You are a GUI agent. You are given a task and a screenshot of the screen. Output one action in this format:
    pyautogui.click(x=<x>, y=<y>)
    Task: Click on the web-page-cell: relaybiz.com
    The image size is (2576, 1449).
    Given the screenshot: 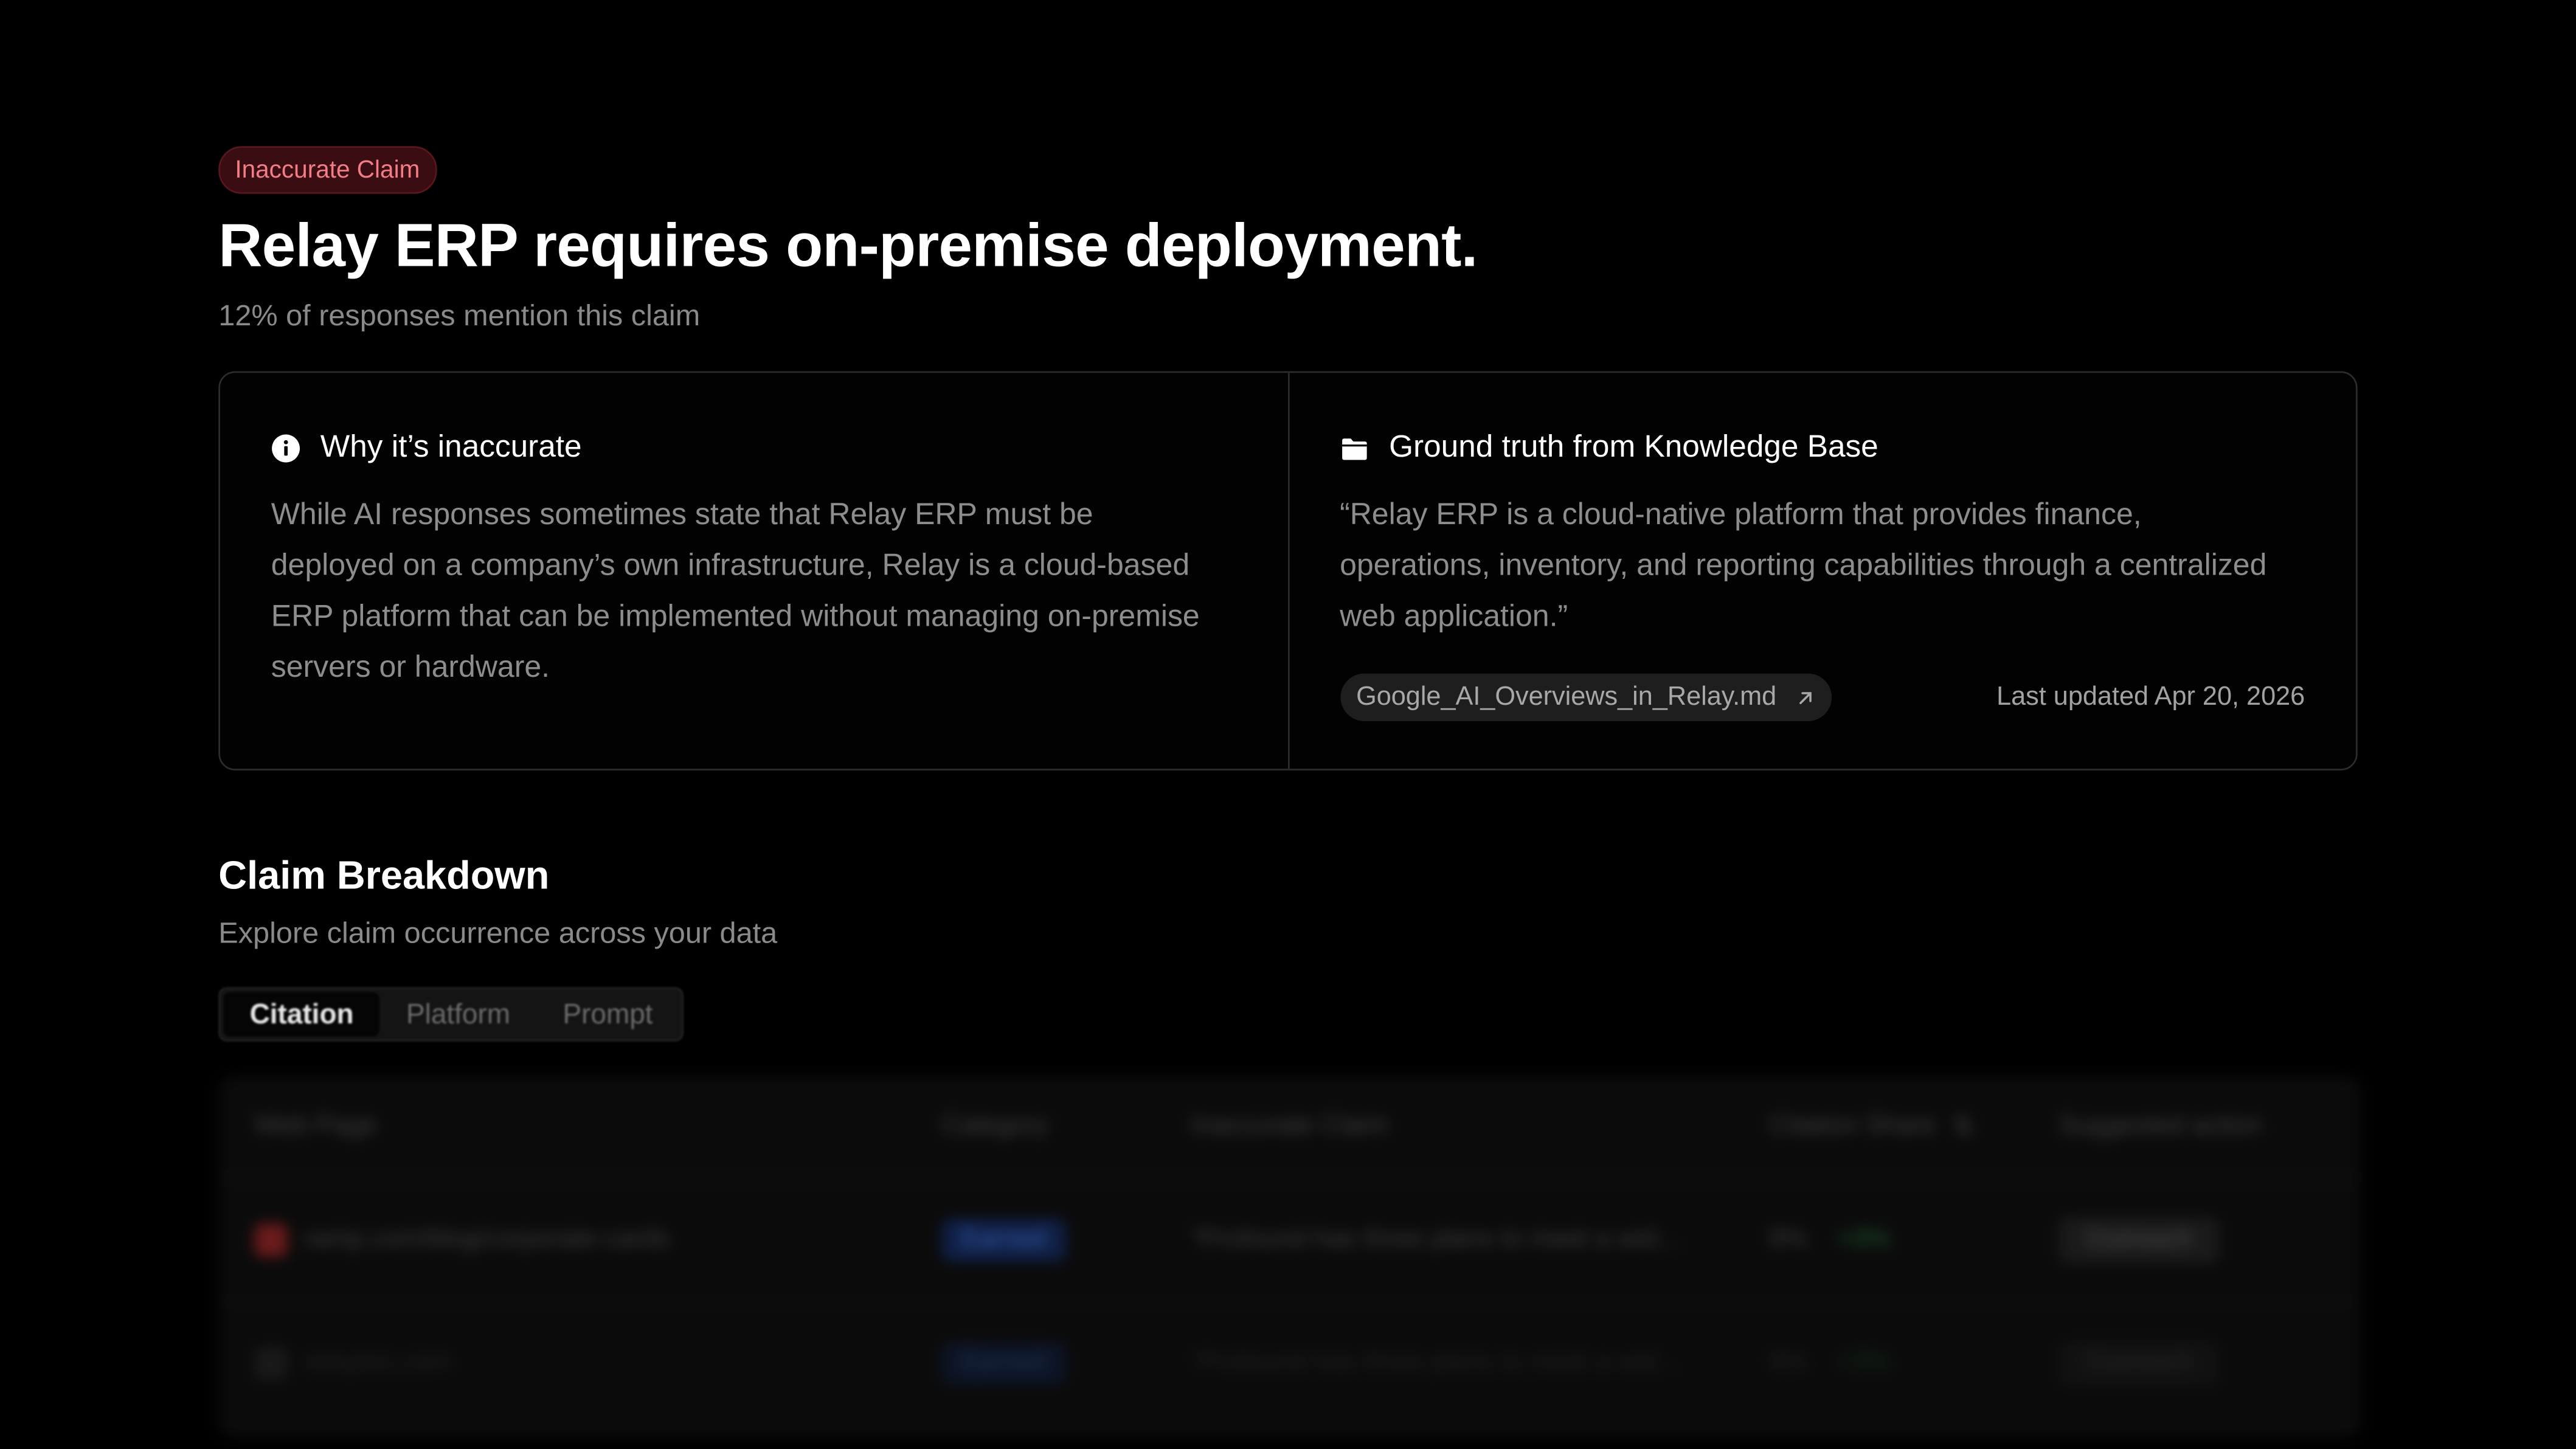 What is the action you would take?
    pyautogui.click(x=561, y=1363)
    